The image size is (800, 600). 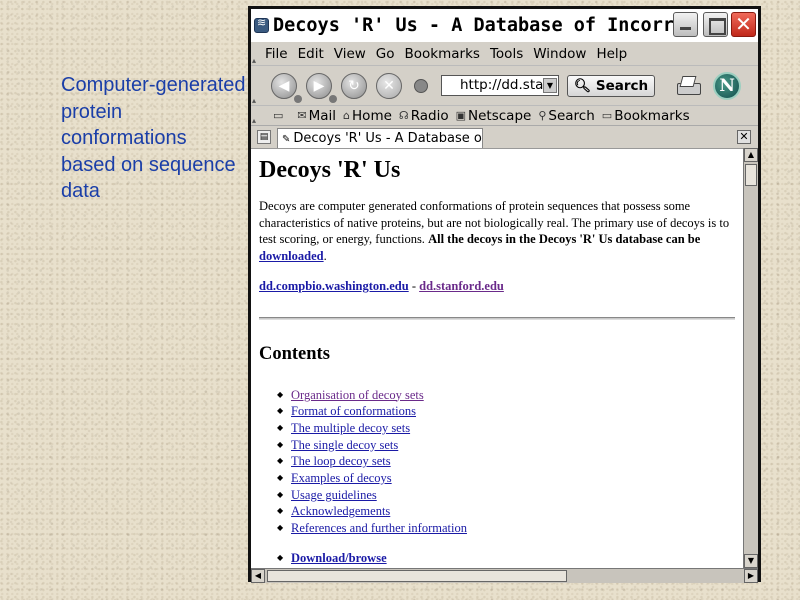 What do you see at coordinates (727, 85) in the screenshot?
I see `netscape-throbber-logo: N` at bounding box center [727, 85].